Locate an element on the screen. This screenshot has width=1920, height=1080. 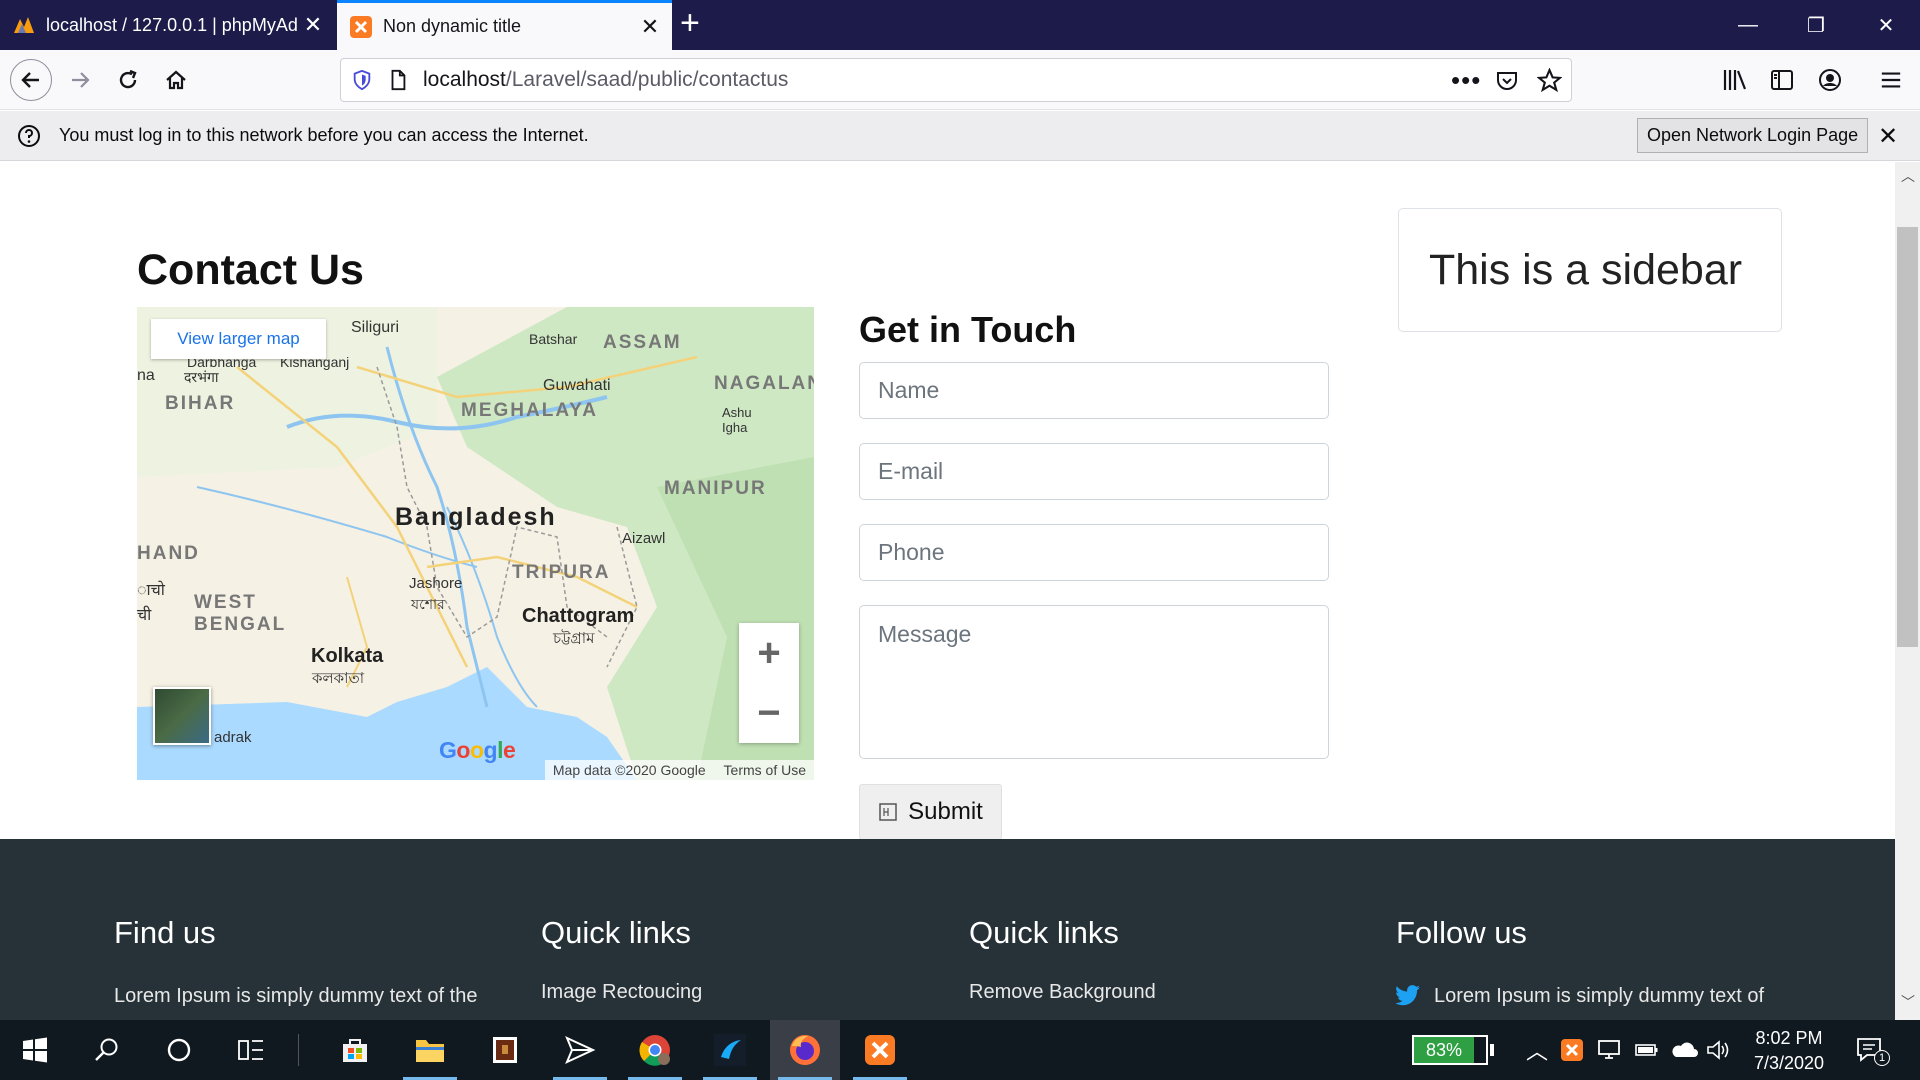
battery-indicator: 83% is located at coordinates (1450, 1050).